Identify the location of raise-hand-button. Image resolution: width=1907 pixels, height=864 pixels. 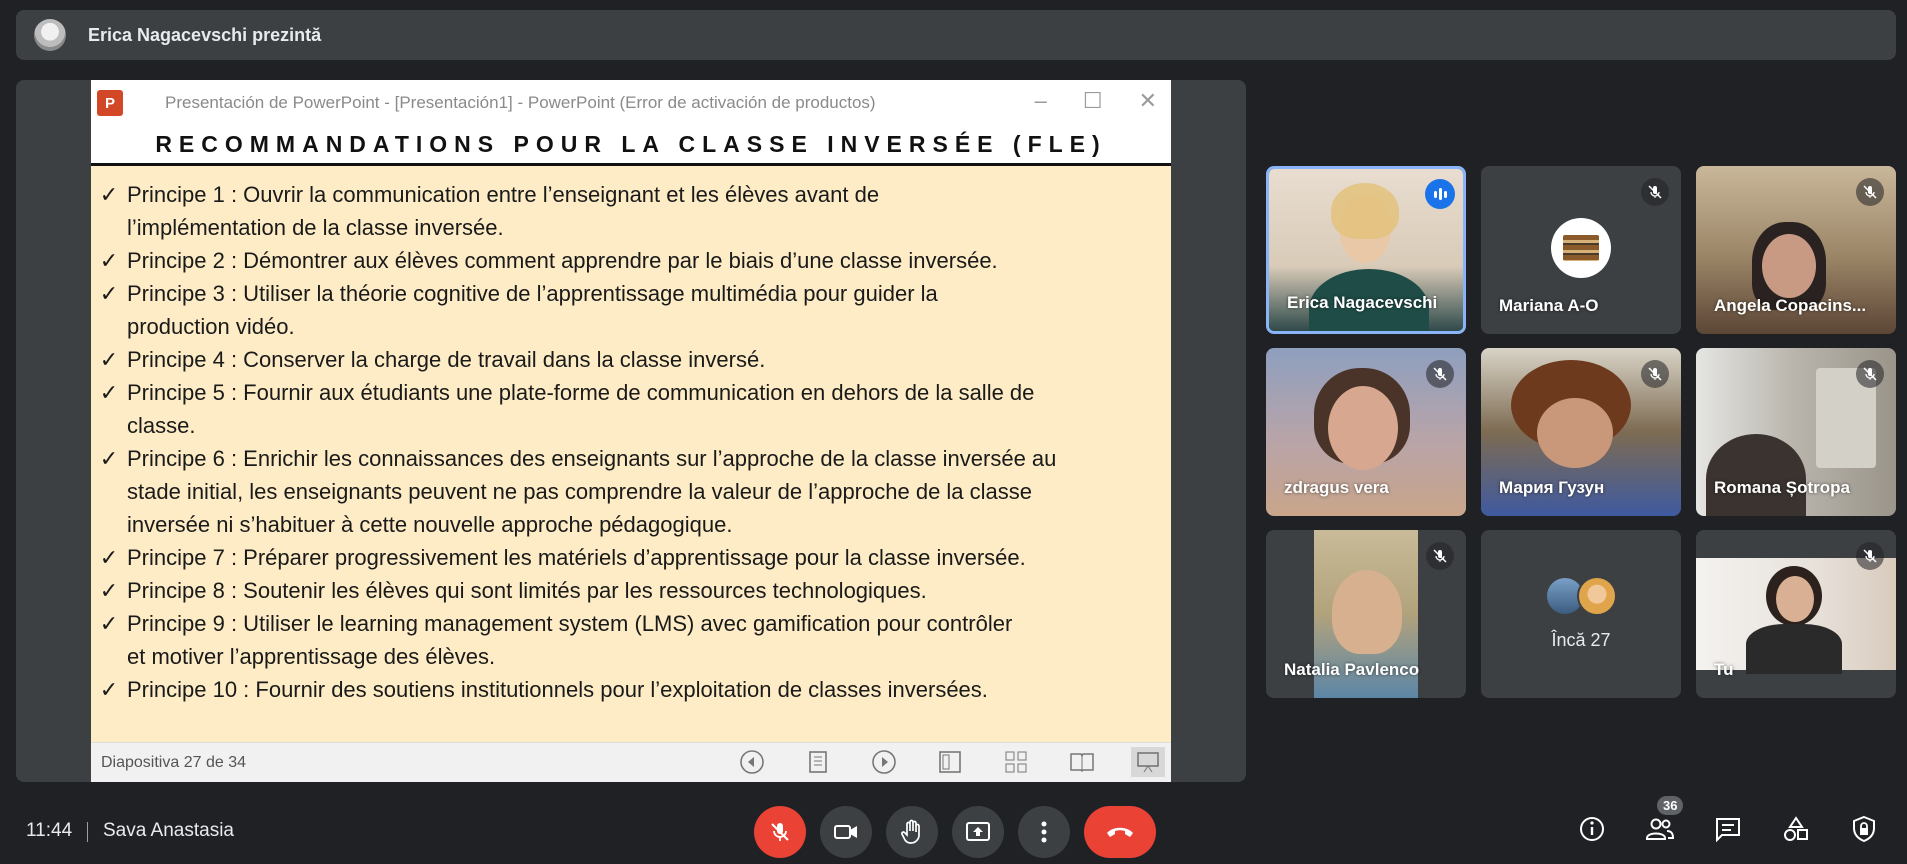
(912, 832).